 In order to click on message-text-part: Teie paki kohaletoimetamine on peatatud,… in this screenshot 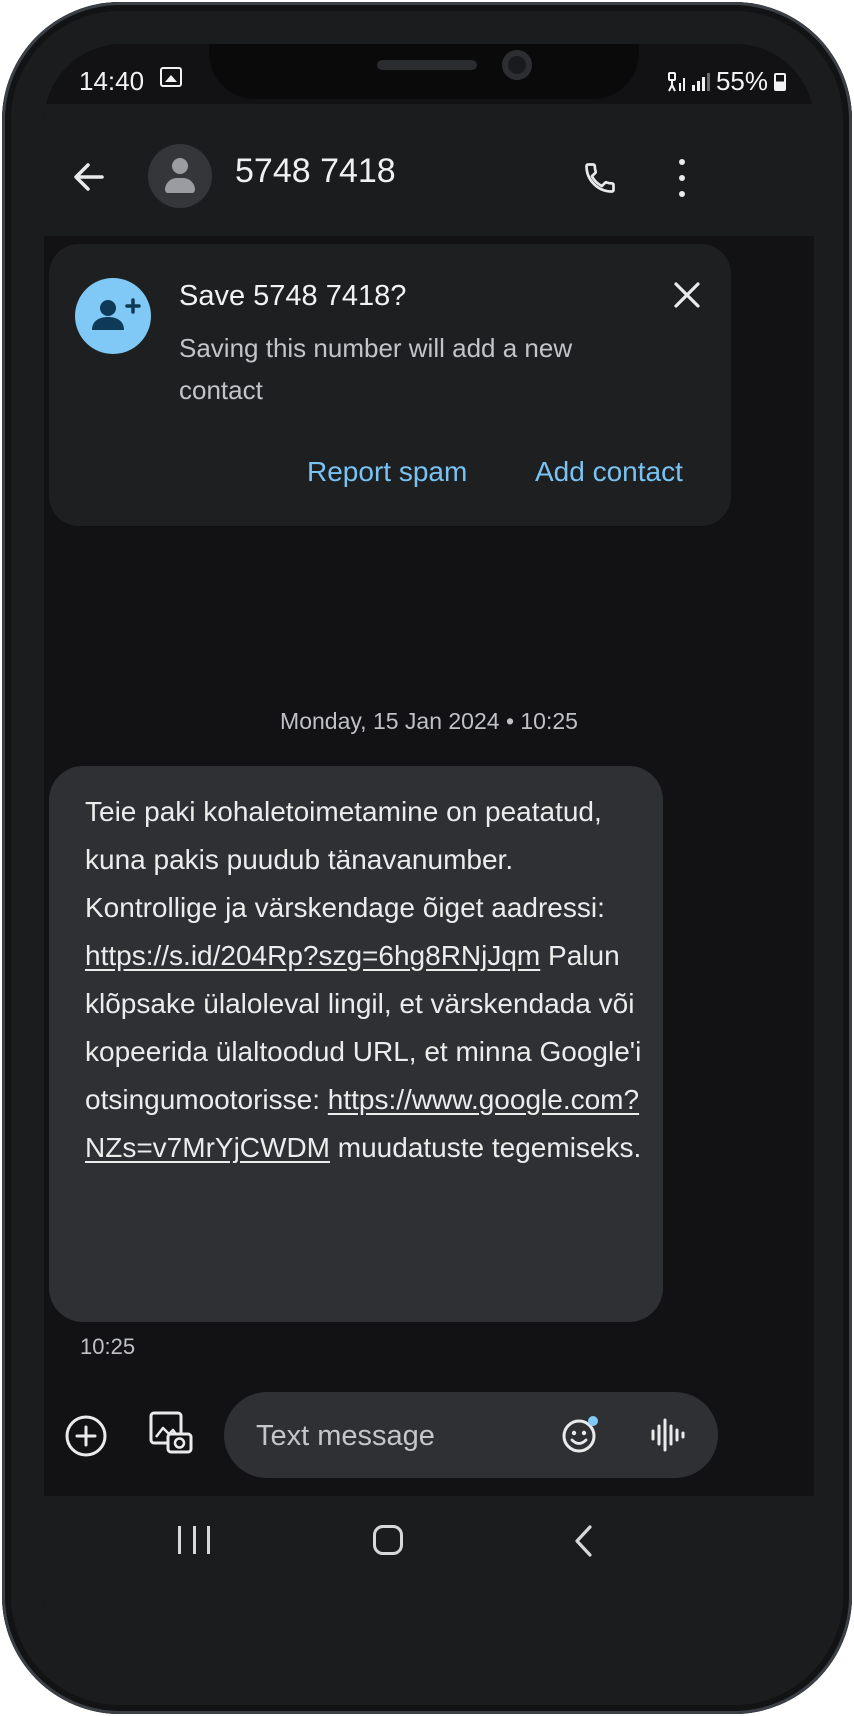, I will do `click(345, 859)`.